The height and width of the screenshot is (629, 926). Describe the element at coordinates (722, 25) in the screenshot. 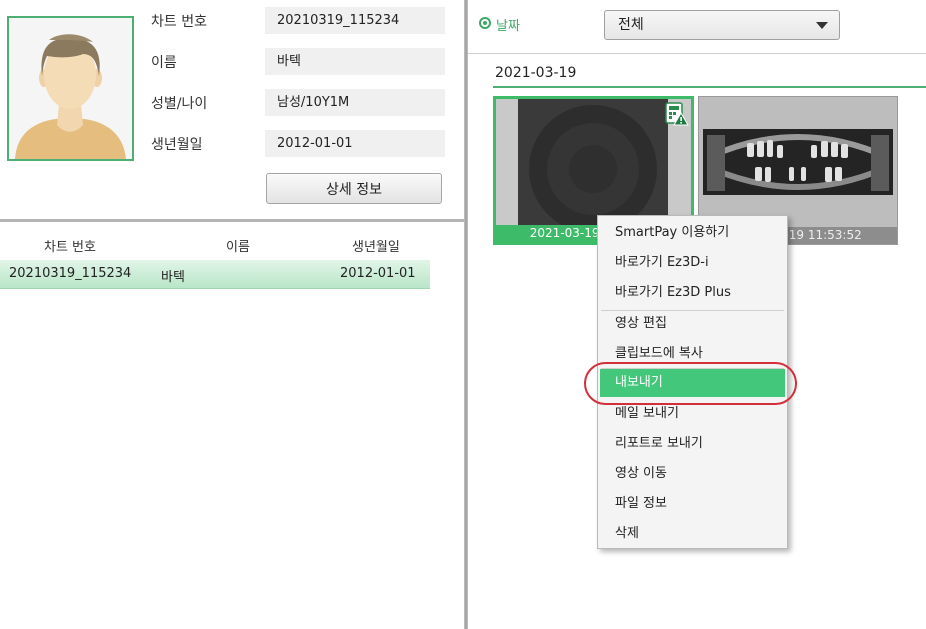

I see `date-filter-select: 전체` at that location.